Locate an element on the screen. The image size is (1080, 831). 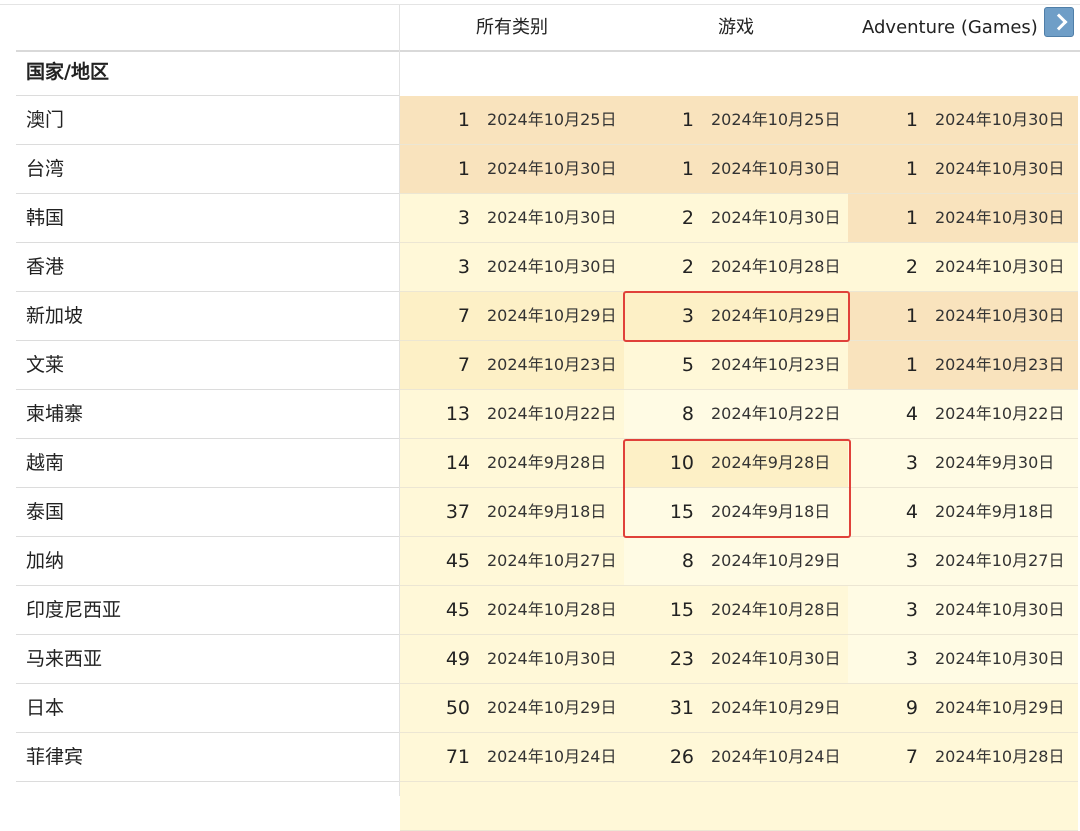
rank-value: 45 is located at coordinates (457, 610).